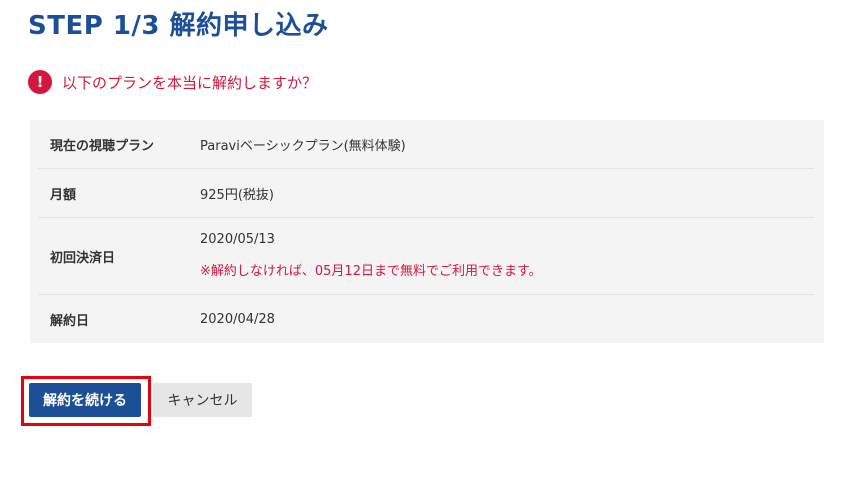  I want to click on page-title: STEP 1/3 解約申し込み, so click(178, 26).